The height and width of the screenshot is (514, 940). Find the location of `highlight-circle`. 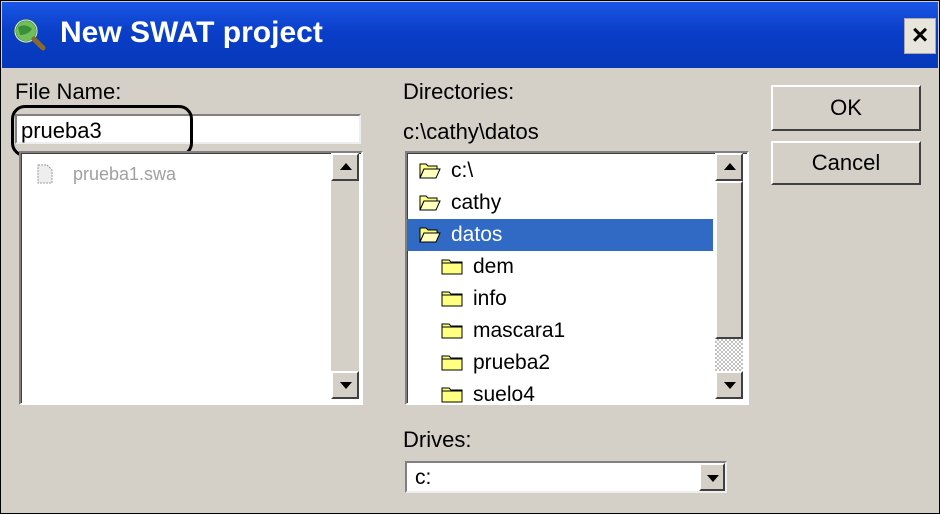

highlight-circle is located at coordinates (102, 131).